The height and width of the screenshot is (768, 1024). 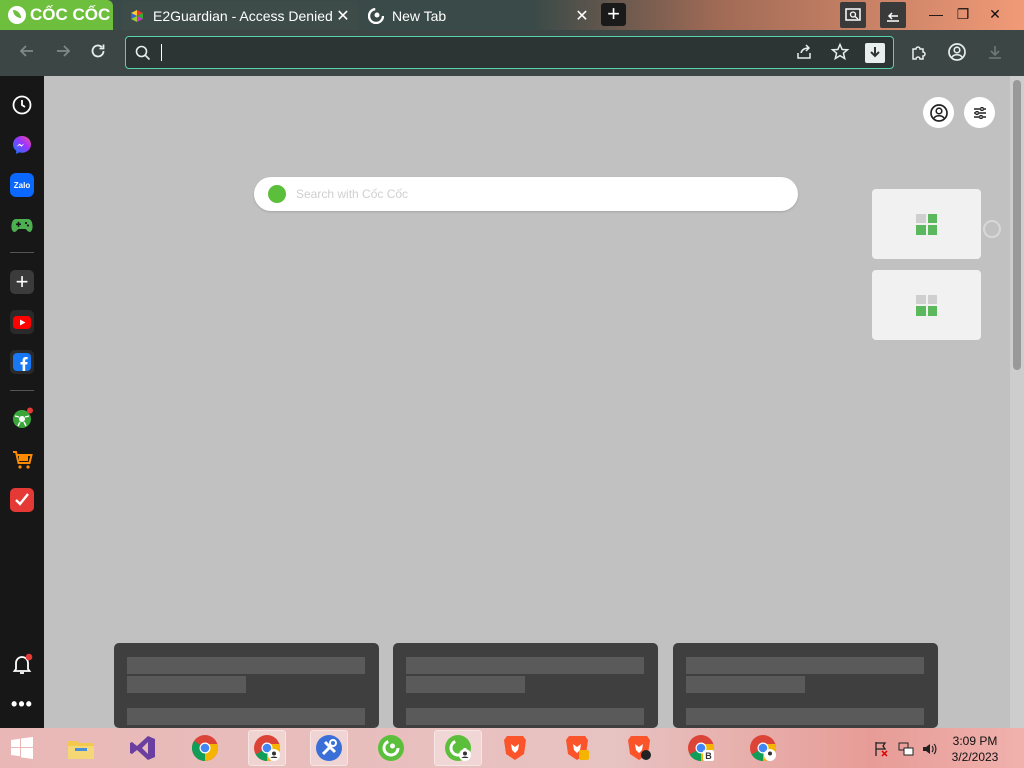 What do you see at coordinates (975, 741) in the screenshot?
I see `clock-time: 3:09 PM` at bounding box center [975, 741].